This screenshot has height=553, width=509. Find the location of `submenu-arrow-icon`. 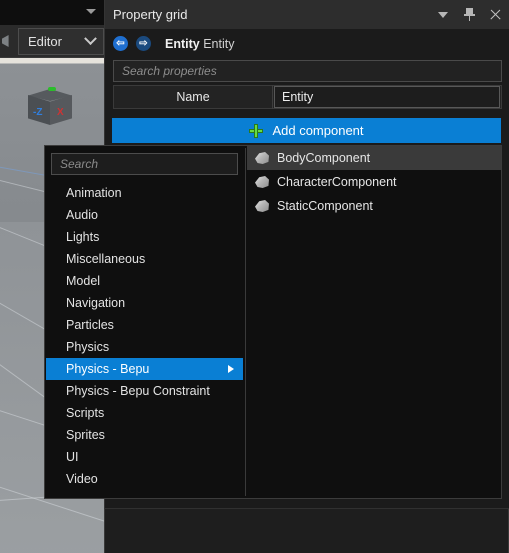

submenu-arrow-icon is located at coordinates (231, 369).